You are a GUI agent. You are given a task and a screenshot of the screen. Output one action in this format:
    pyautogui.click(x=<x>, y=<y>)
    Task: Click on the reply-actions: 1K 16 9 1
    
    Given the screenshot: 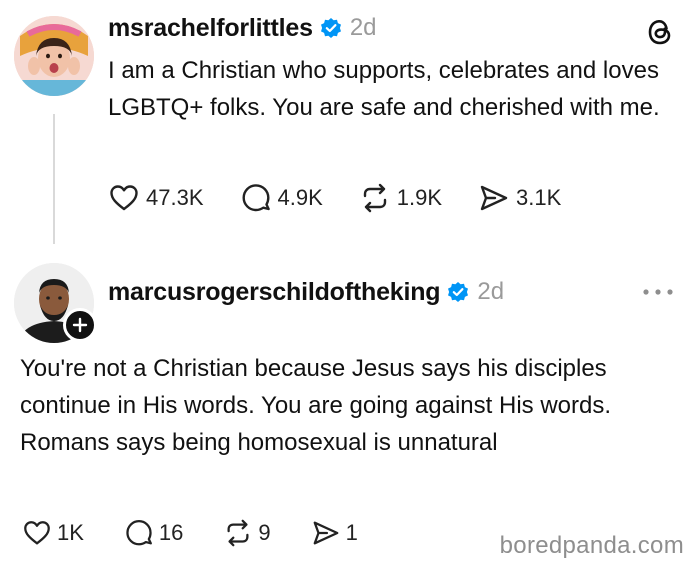 What is the action you would take?
    pyautogui.click(x=210, y=533)
    